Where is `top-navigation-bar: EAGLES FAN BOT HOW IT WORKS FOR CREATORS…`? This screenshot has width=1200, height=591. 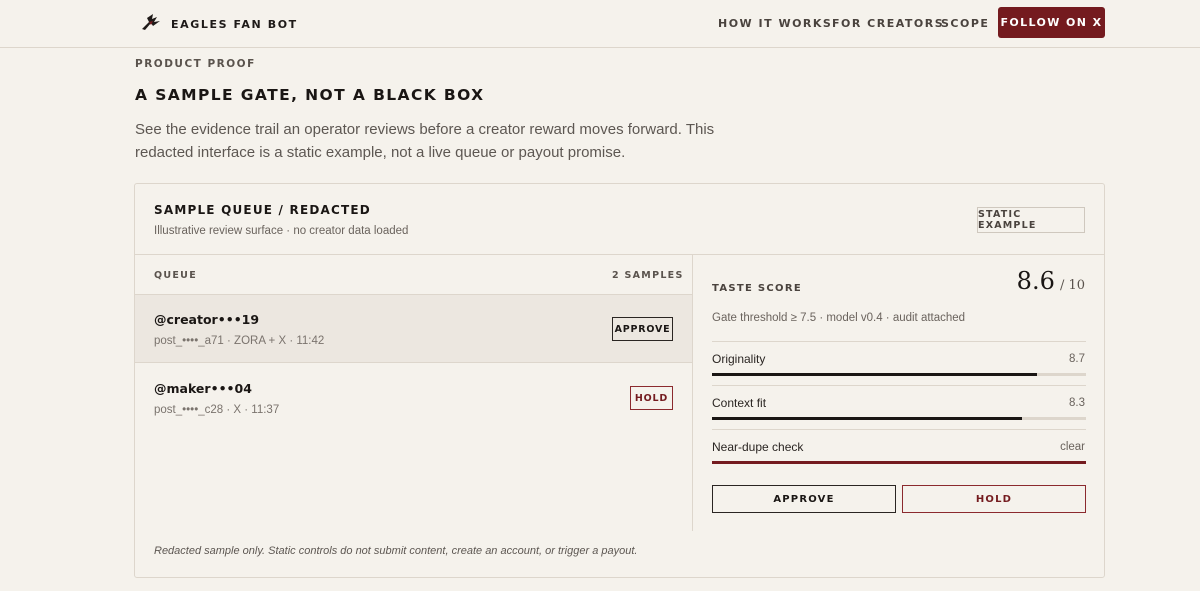 top-navigation-bar: EAGLES FAN BOT HOW IT WORKS FOR CREATORS… is located at coordinates (600, 24).